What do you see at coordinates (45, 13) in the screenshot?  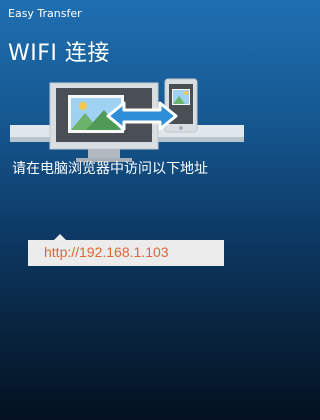 I see `app-title: Easy Transfer` at bounding box center [45, 13].